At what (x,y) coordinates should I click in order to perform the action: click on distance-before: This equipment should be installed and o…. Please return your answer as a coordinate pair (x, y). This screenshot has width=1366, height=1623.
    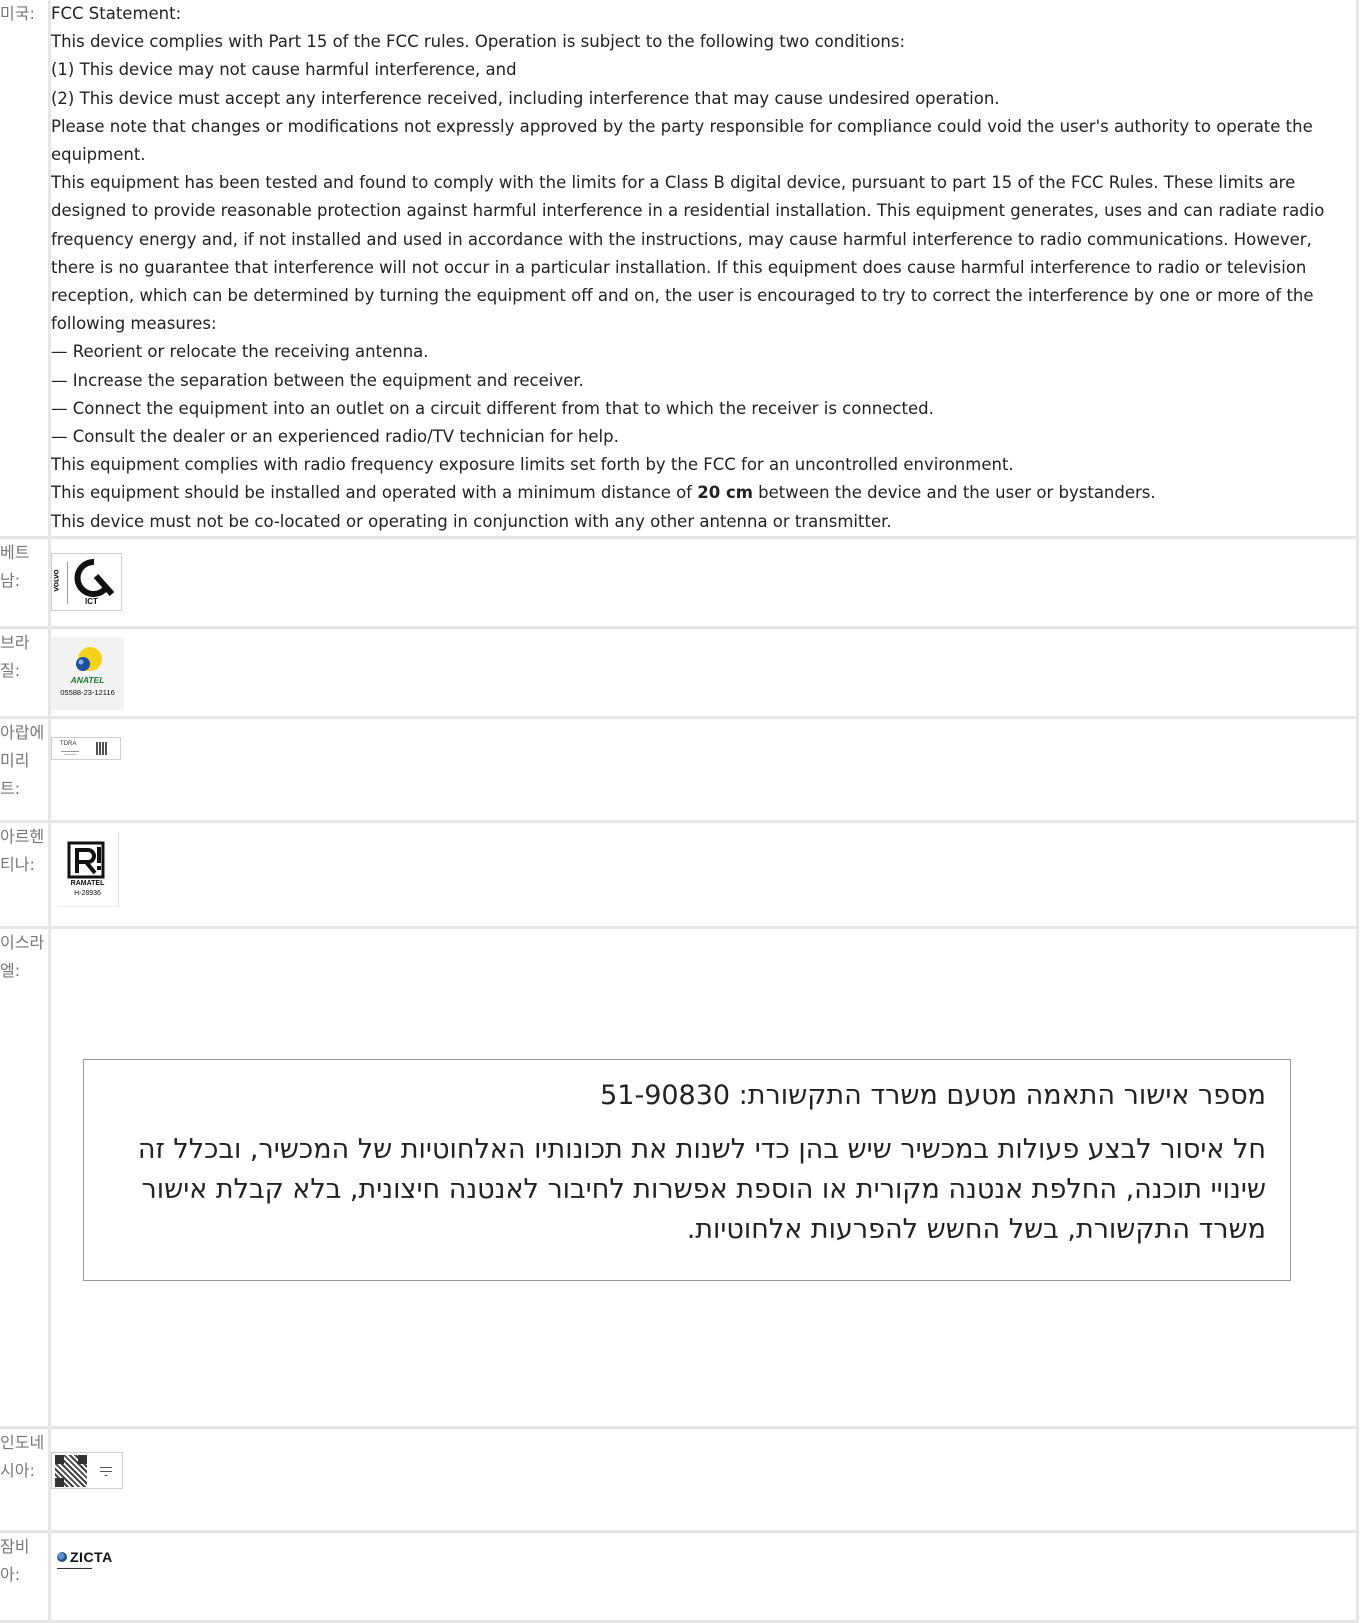
    Looking at the image, I should click on (374, 493).